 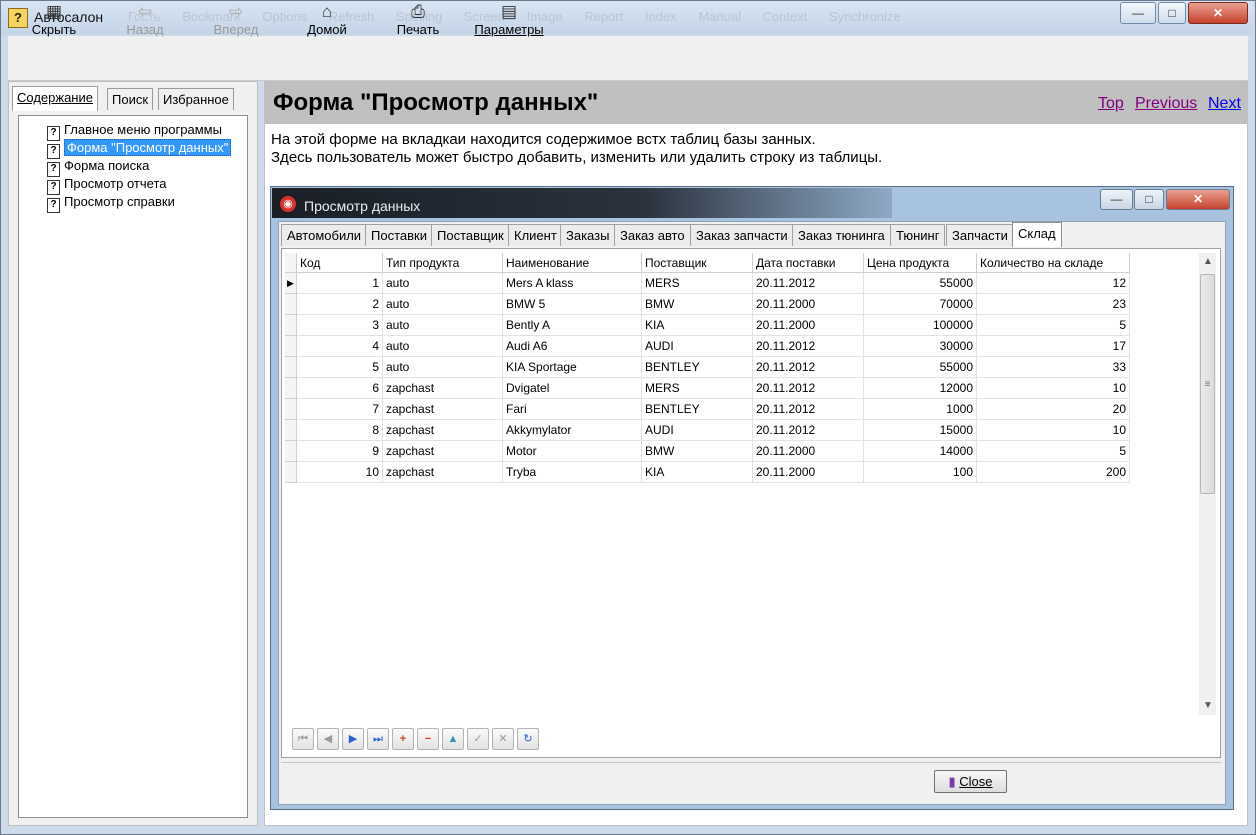 I want to click on tree-item-main-menu: ? Главное меню программы, so click(x=134, y=131).